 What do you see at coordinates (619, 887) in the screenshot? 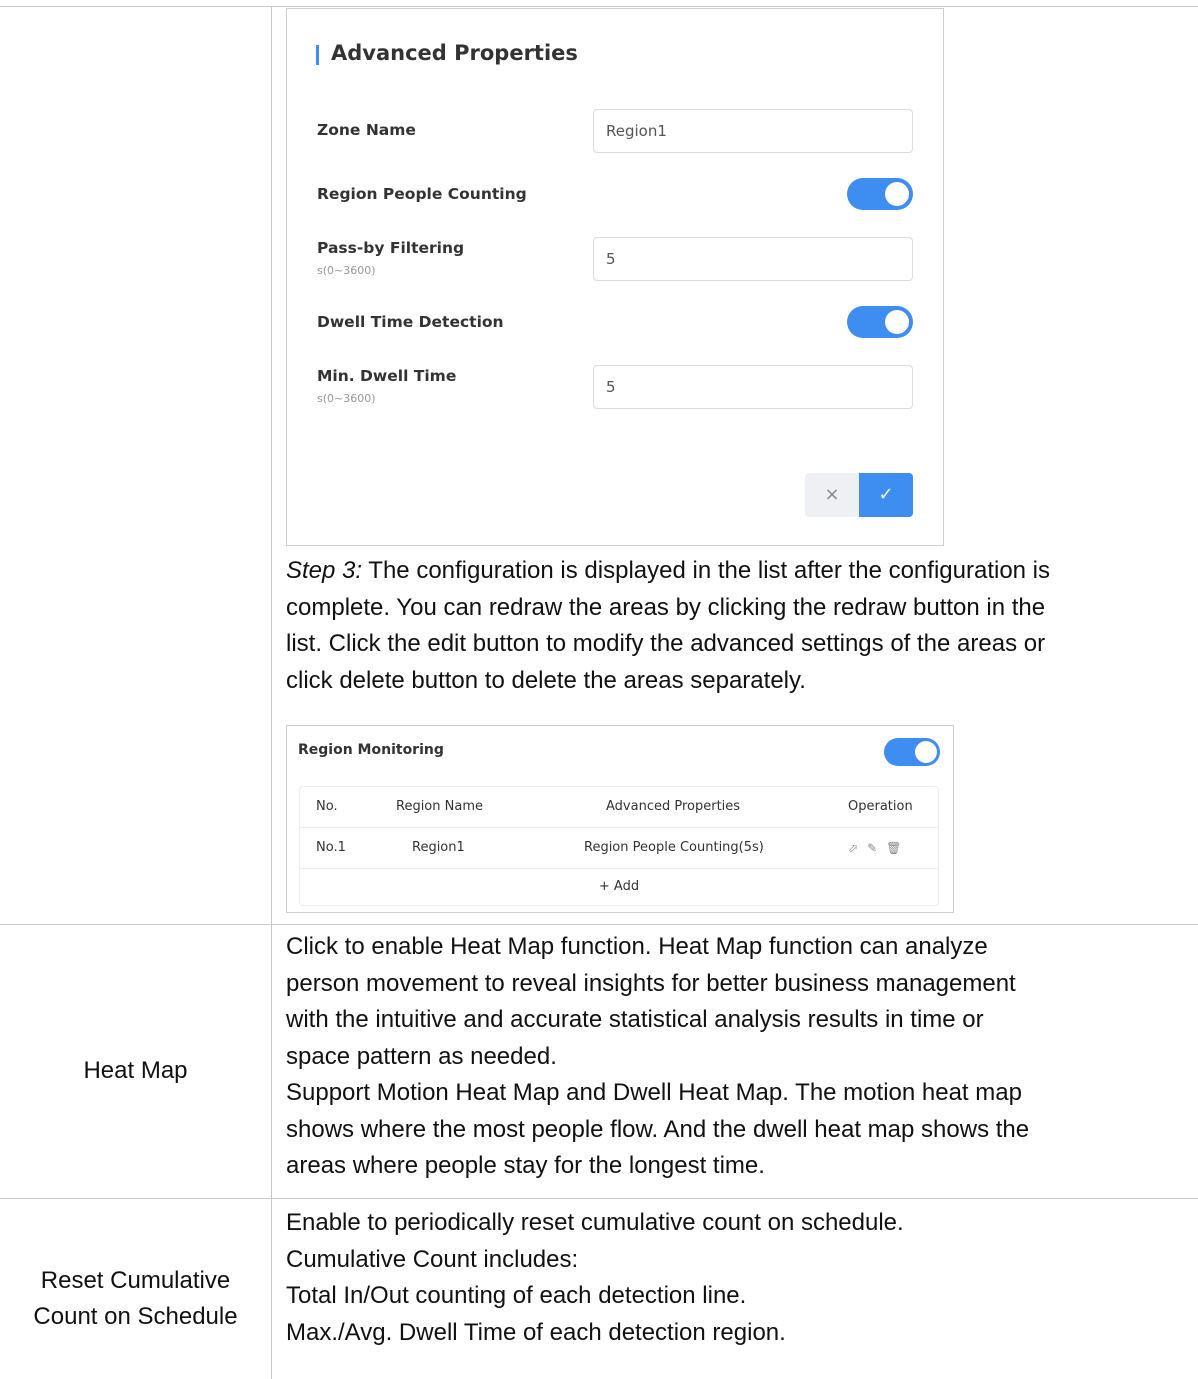
I see `add-button: + Add` at bounding box center [619, 887].